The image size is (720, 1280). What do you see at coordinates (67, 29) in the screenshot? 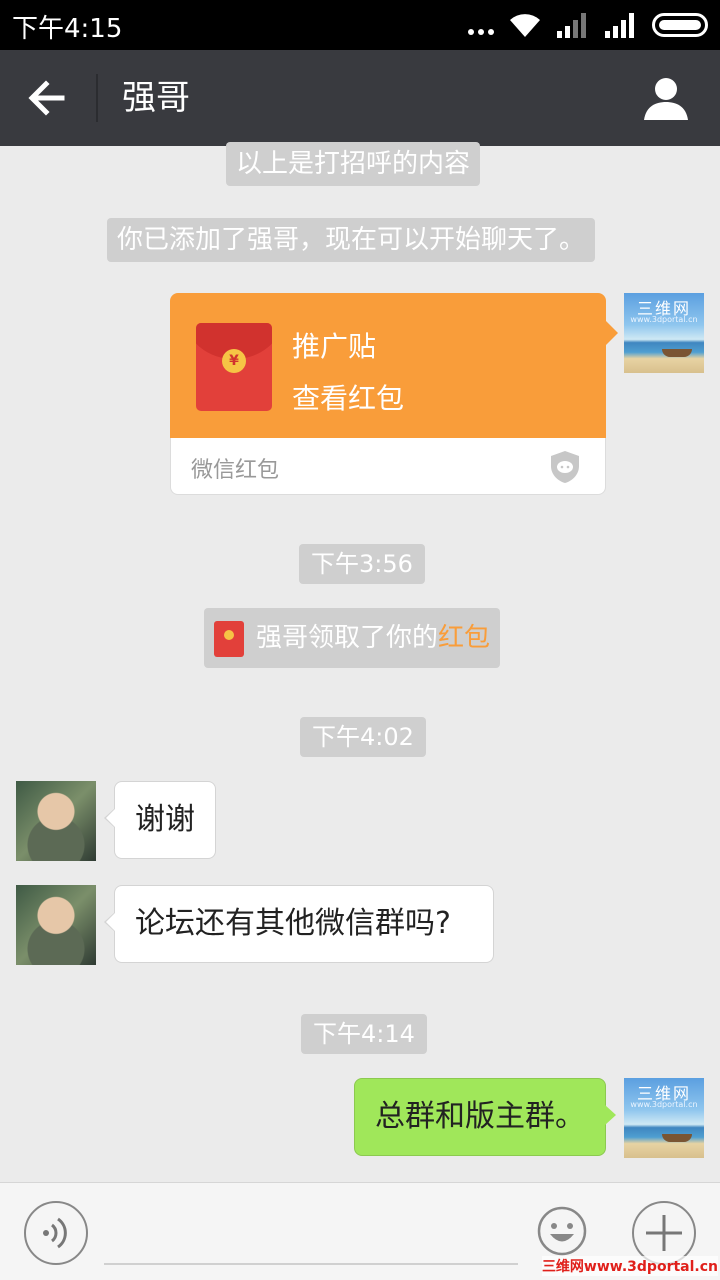
I see `status-time: 下午4:15` at bounding box center [67, 29].